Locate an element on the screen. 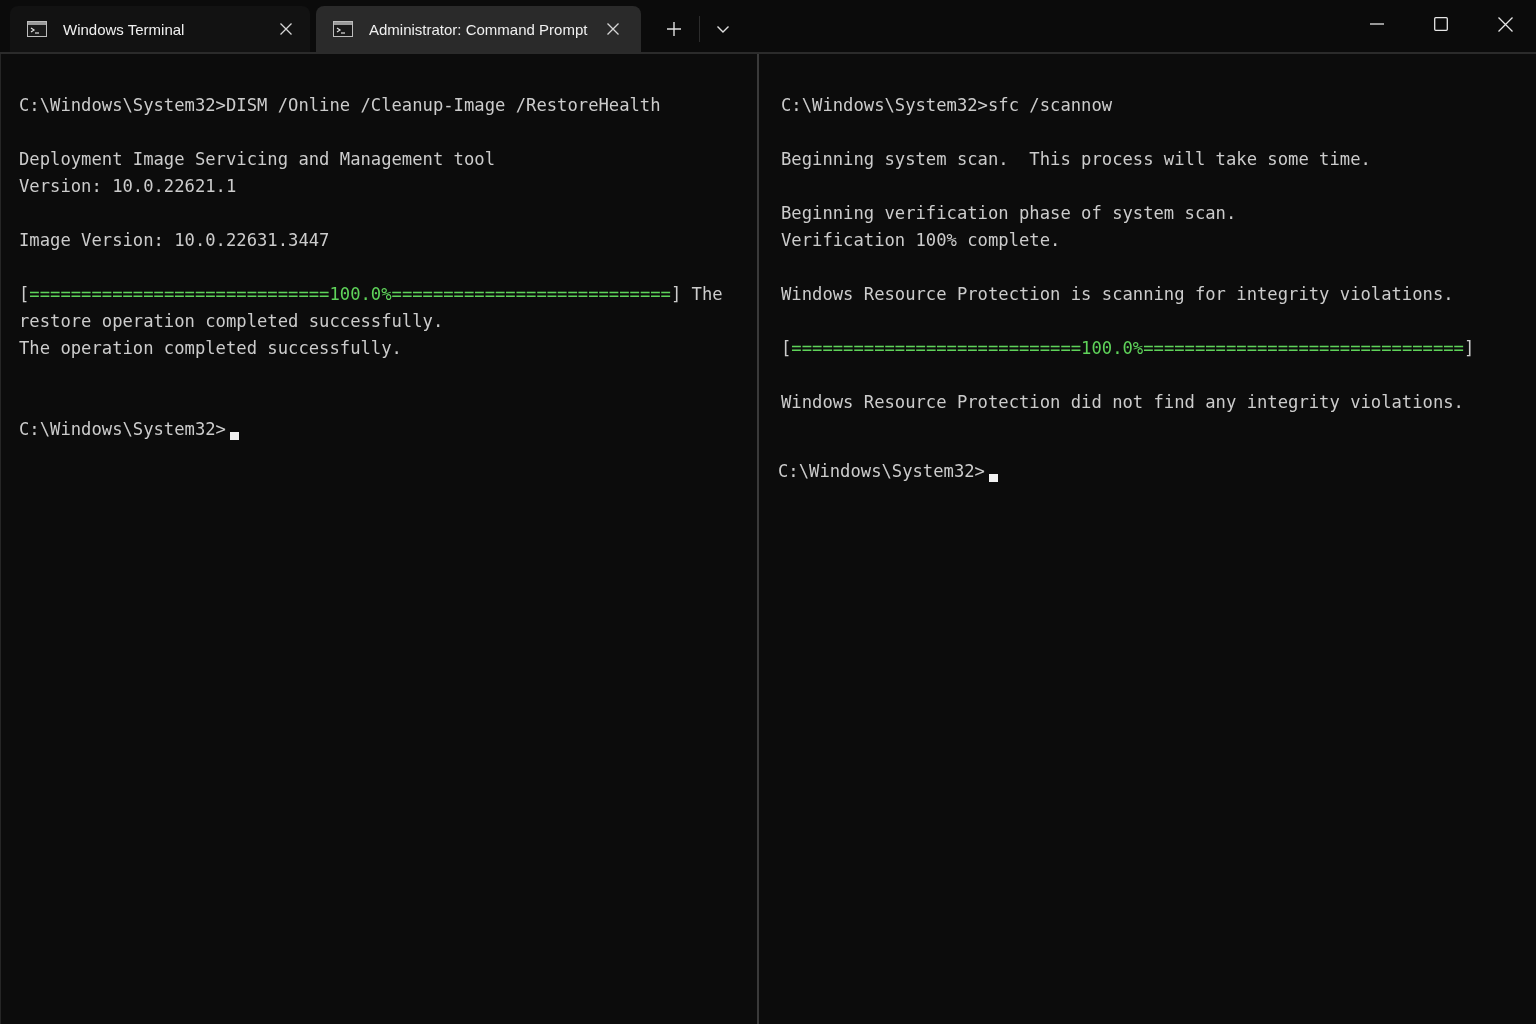 The height and width of the screenshot is (1024, 1536). chevron-down-icon is located at coordinates (723, 29).